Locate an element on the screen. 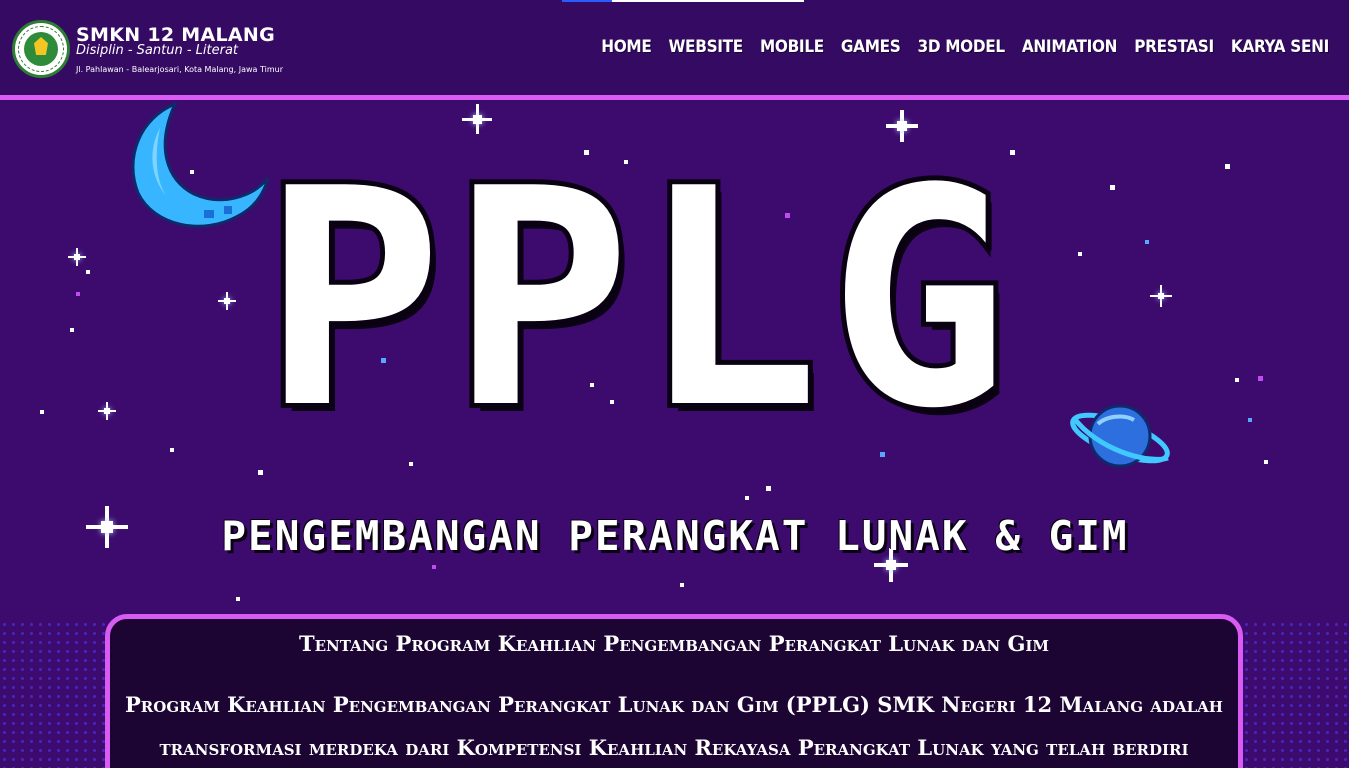 This screenshot has height=768, width=1349. school-logo is located at coordinates (41, 49).